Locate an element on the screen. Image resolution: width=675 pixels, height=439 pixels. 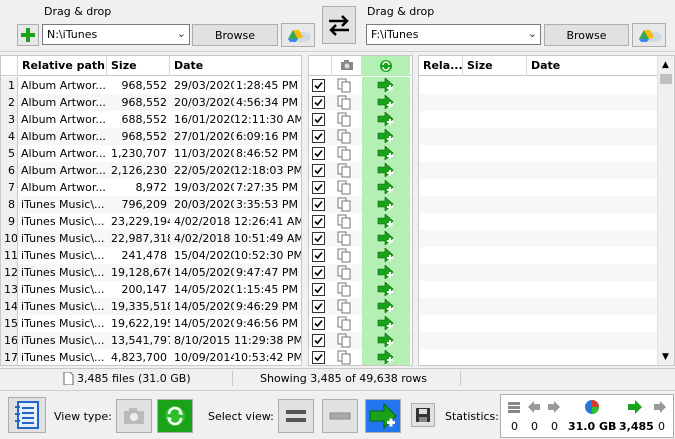
view-type-camera-button is located at coordinates (134, 416).